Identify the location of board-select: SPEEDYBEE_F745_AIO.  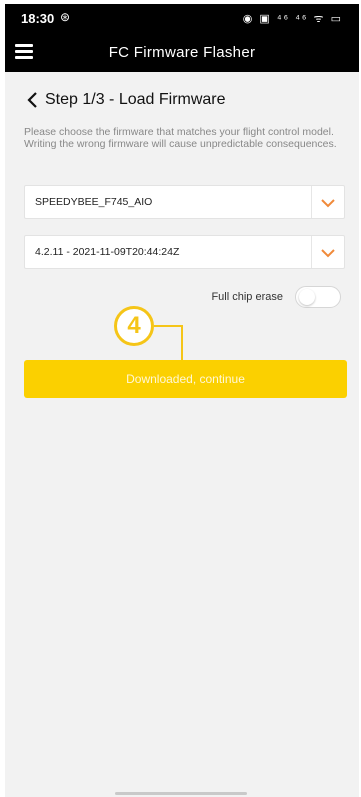
(184, 202).